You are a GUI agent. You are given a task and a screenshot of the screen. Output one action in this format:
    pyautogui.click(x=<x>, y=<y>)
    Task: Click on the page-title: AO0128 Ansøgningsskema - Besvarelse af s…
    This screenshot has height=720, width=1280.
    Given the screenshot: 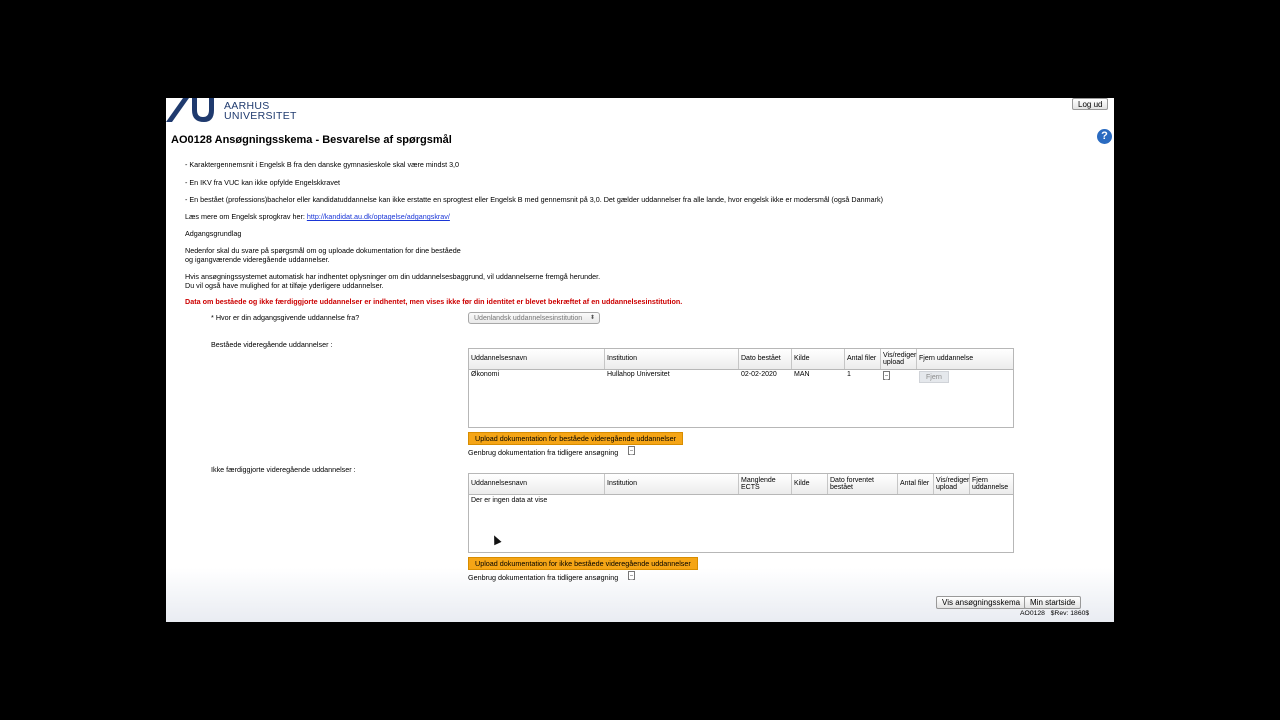 What is the action you would take?
    pyautogui.click(x=311, y=140)
    